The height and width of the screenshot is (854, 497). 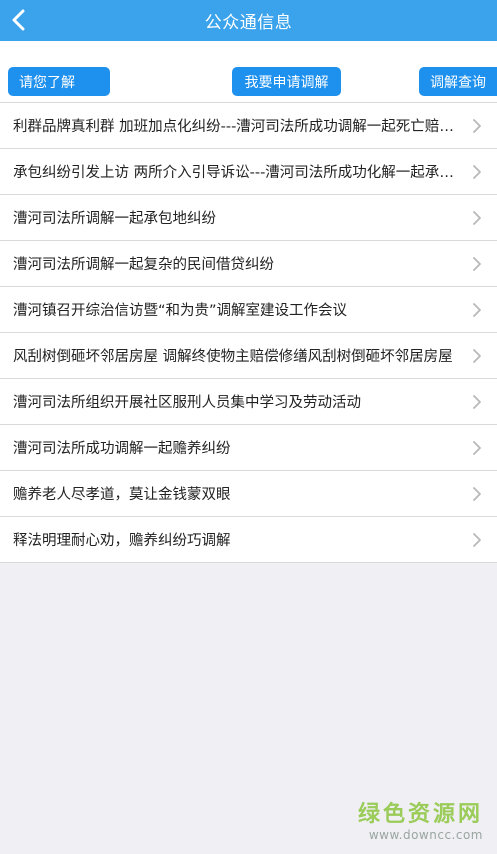 What do you see at coordinates (235, 173) in the screenshot?
I see `list-item-title: 承包纠纷引发上访 两所介入引导诉讼---漕河司法所成功化解一起承包纠纷` at bounding box center [235, 173].